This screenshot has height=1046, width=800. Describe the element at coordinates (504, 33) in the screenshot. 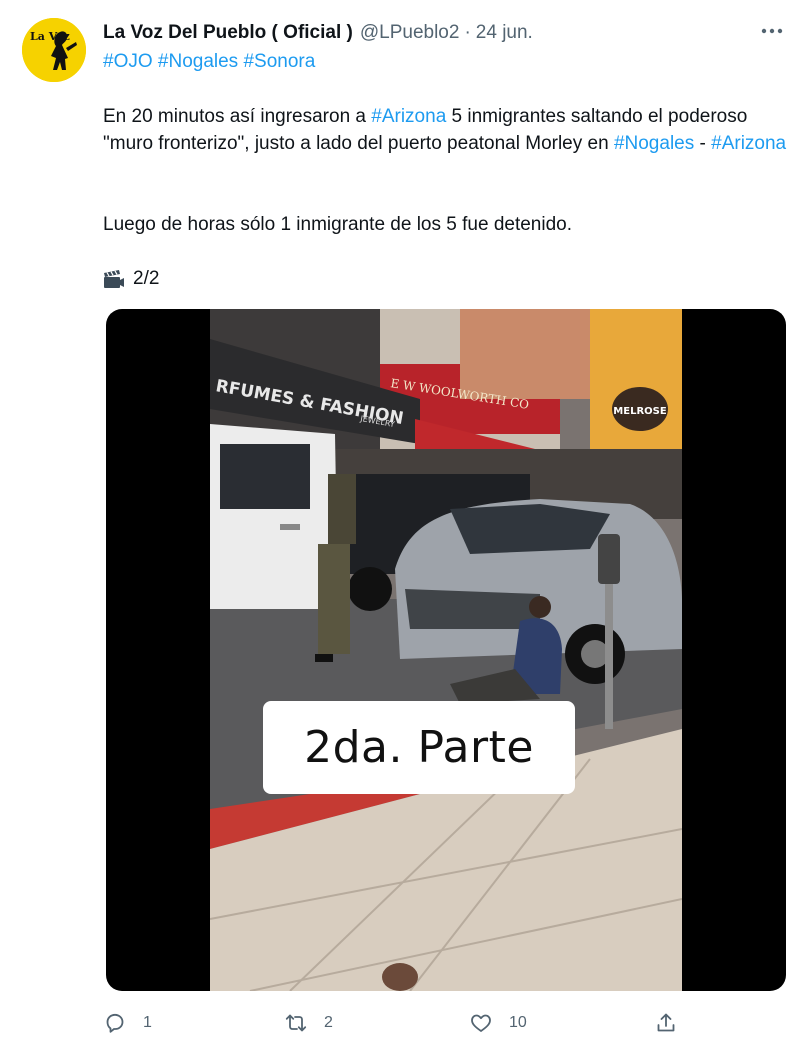

I see `tweet-date: 24 jun.` at that location.